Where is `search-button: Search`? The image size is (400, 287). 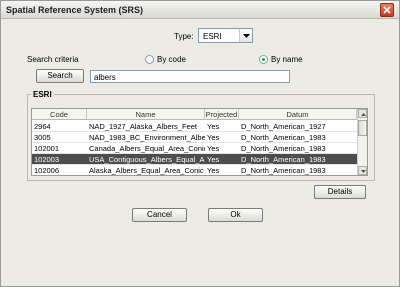 search-button: Search is located at coordinates (60, 76).